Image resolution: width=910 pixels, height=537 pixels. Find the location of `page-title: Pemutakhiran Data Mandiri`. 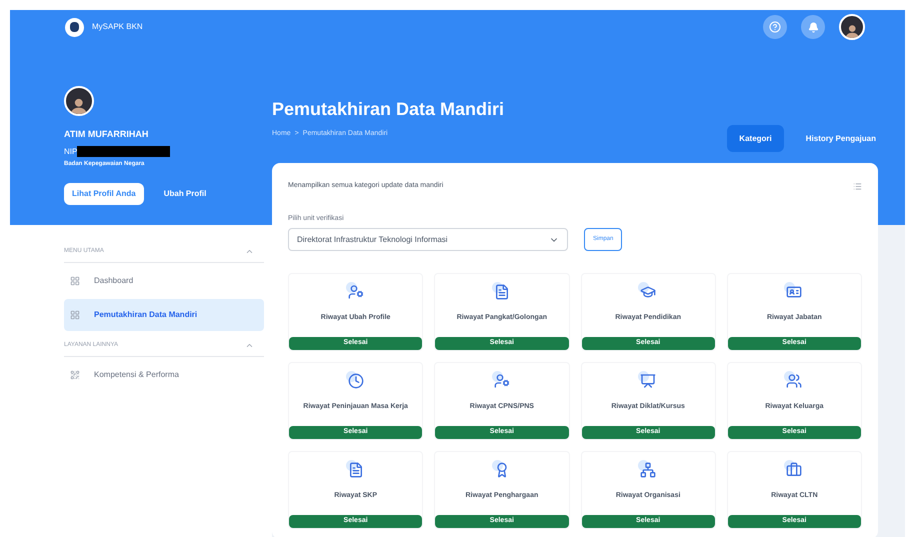

page-title: Pemutakhiran Data Mandiri is located at coordinates (389, 109).